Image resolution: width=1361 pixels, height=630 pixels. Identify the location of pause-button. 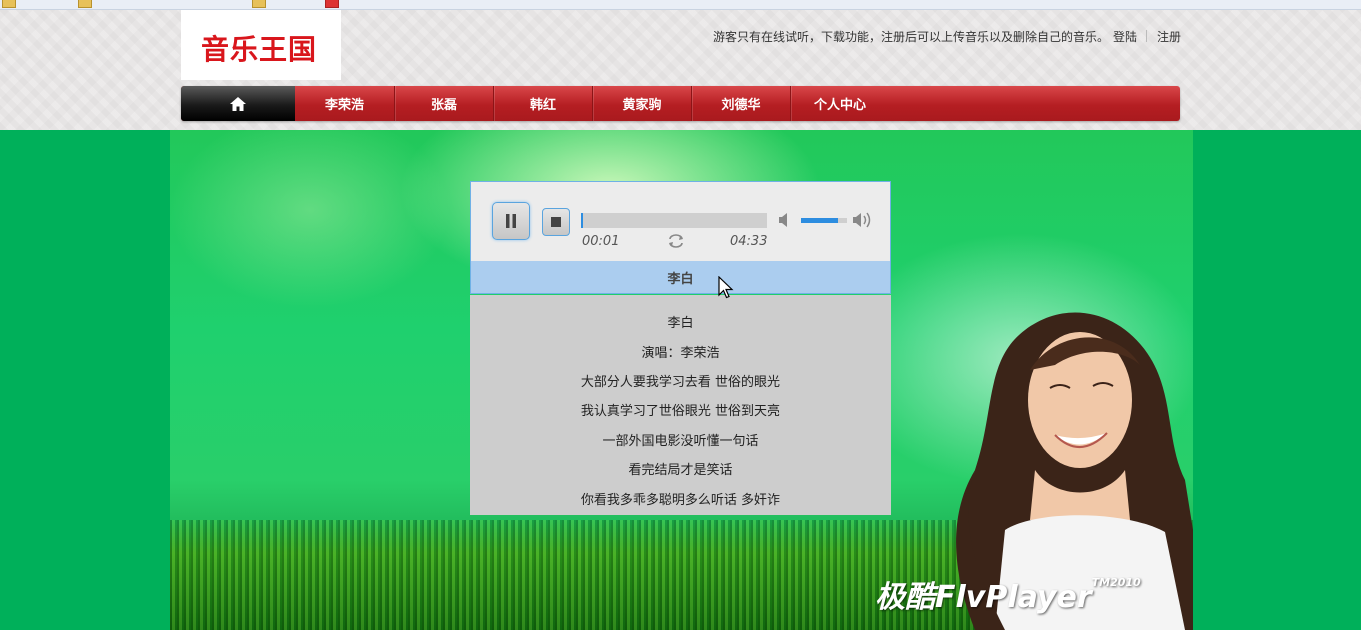
(511, 221).